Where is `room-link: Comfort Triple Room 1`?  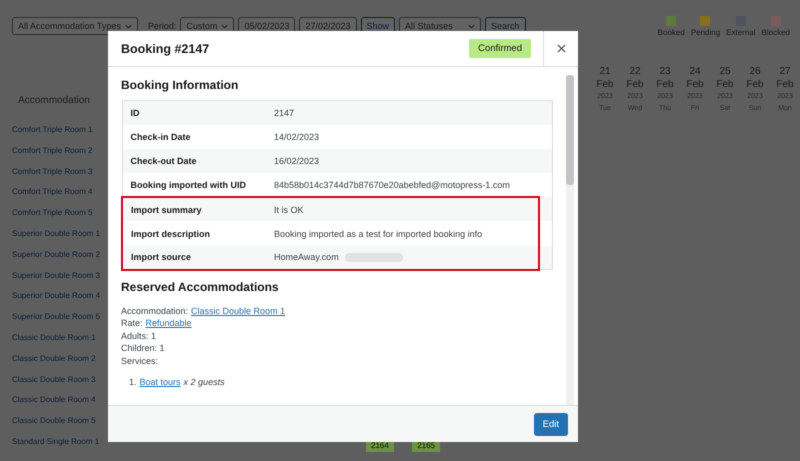 room-link: Comfort Triple Room 1 is located at coordinates (54, 130).